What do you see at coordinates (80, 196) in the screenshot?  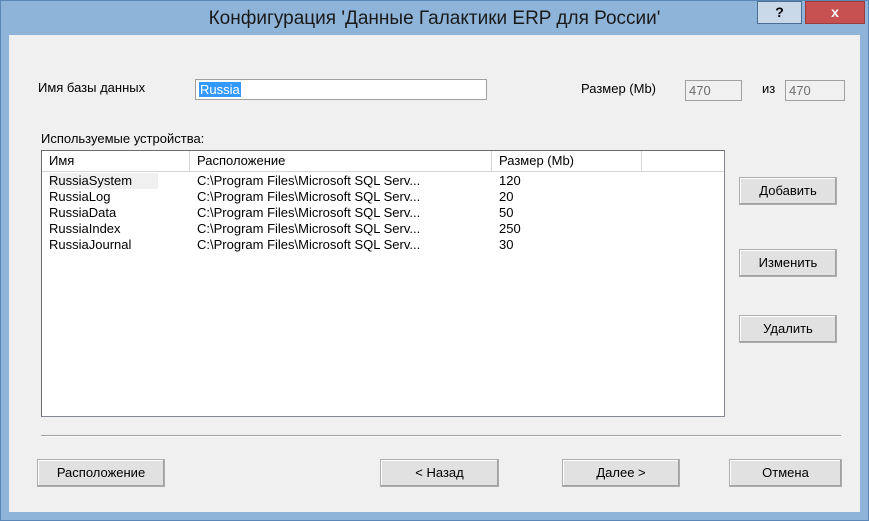 I see `device-name: RussiaLog` at bounding box center [80, 196].